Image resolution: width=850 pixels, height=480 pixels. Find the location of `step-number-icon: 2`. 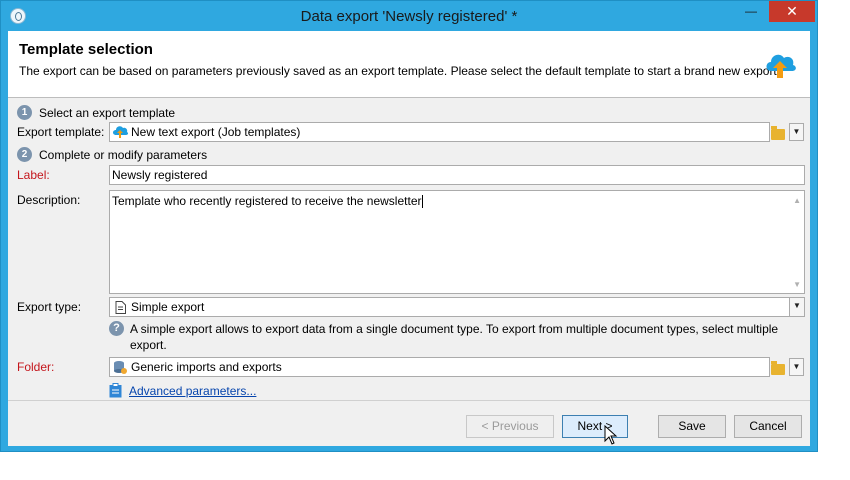

step-number-icon: 2 is located at coordinates (24, 154).